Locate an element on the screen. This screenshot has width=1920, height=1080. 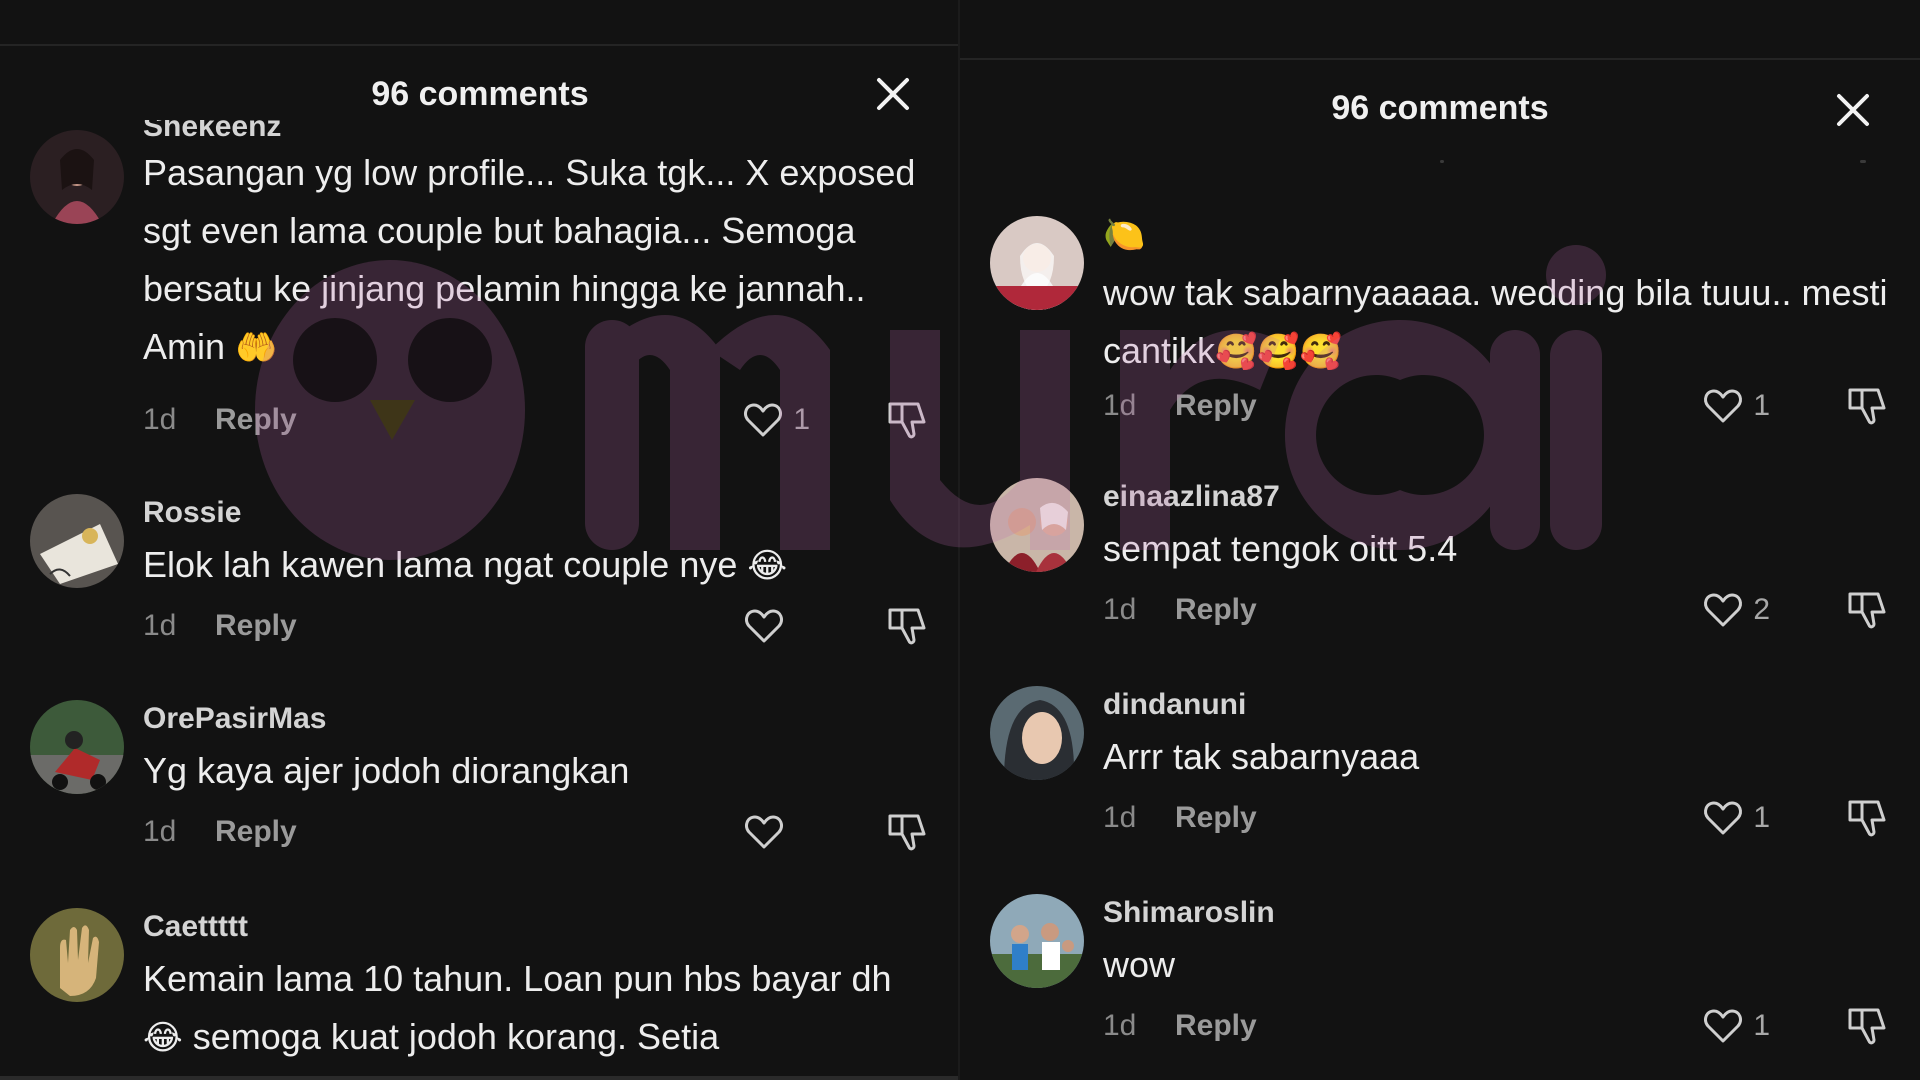
username: einaazlina87 is located at coordinates (1496, 497).